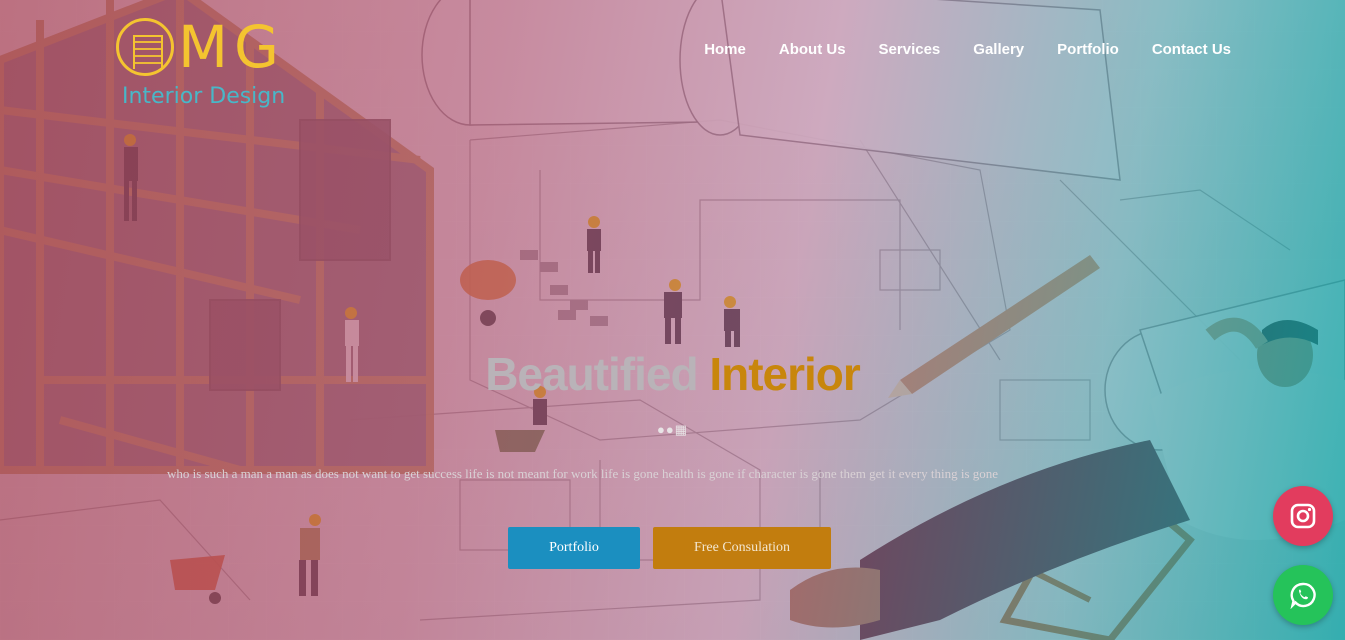 This screenshot has height=640, width=1345. What do you see at coordinates (148, 52) in the screenshot?
I see `building-icon` at bounding box center [148, 52].